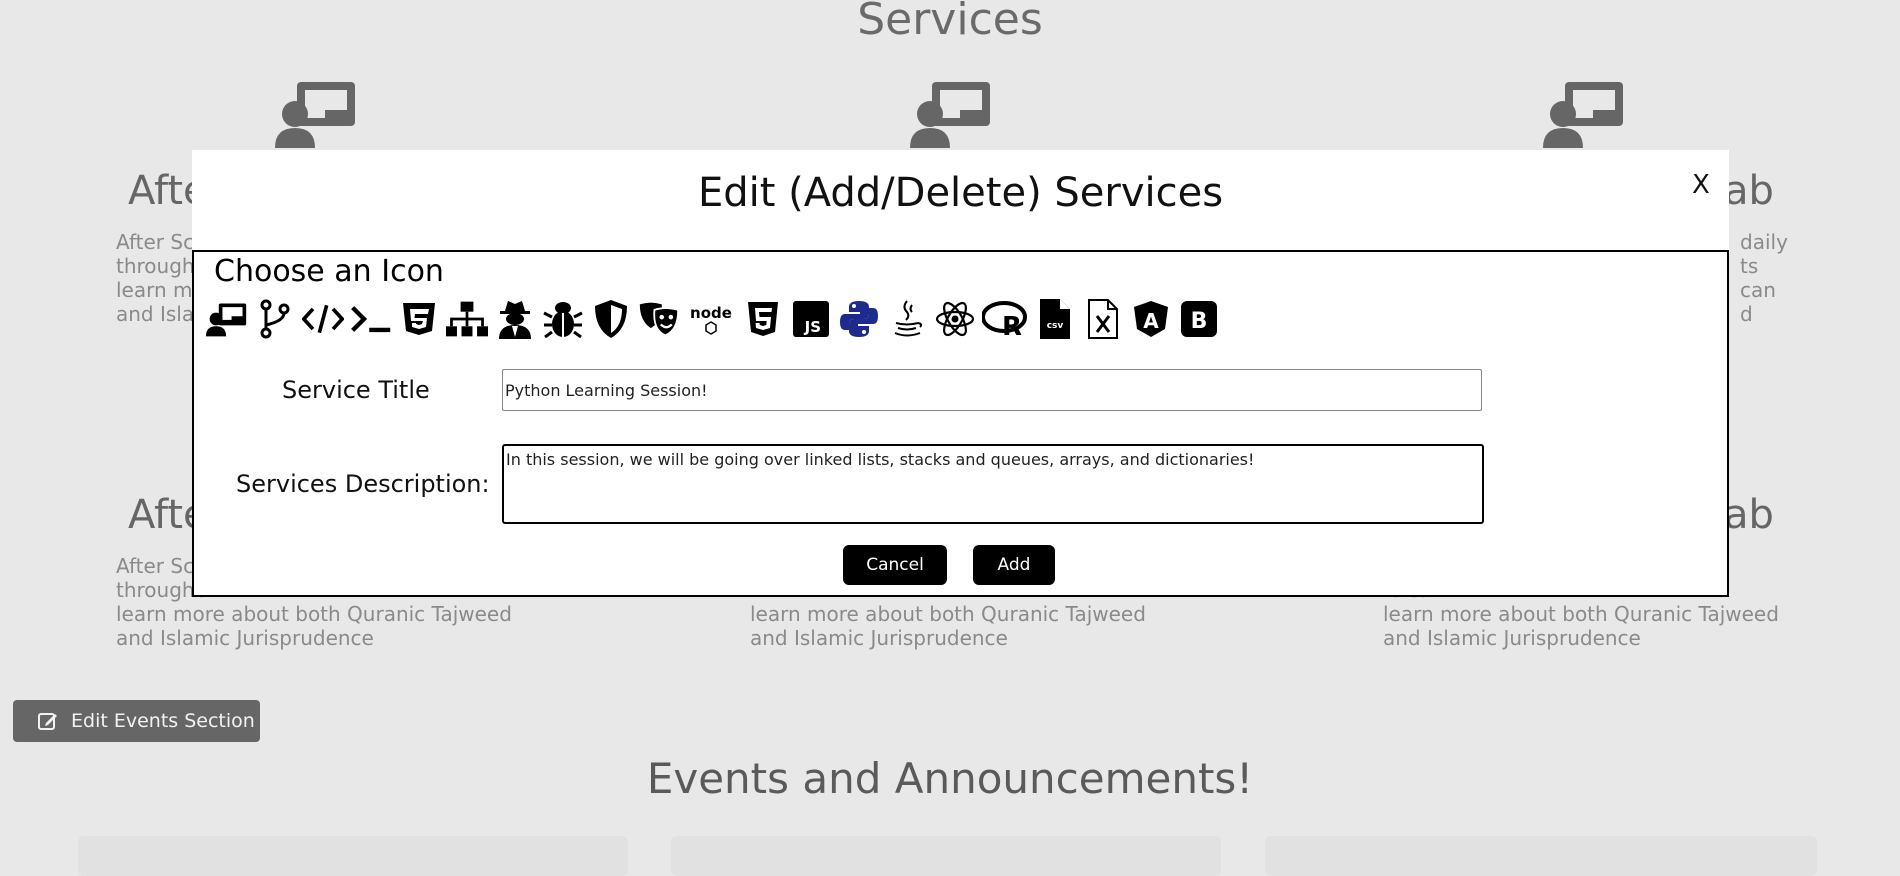  What do you see at coordinates (960, 193) in the screenshot?
I see `modal-title: Edit (Add/Delete) Services` at bounding box center [960, 193].